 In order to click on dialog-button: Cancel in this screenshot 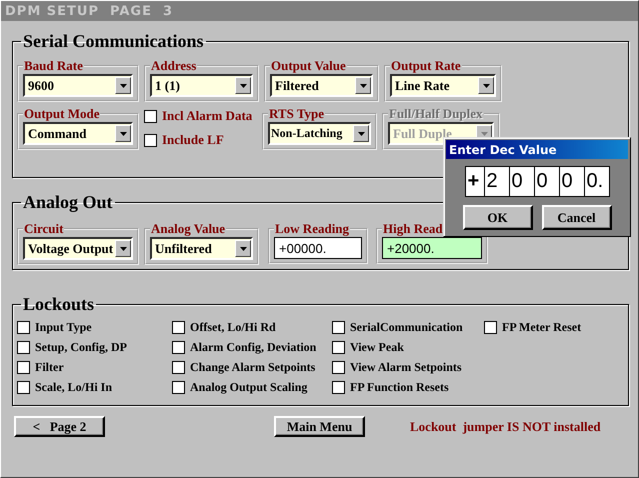, I will do `click(577, 217)`.